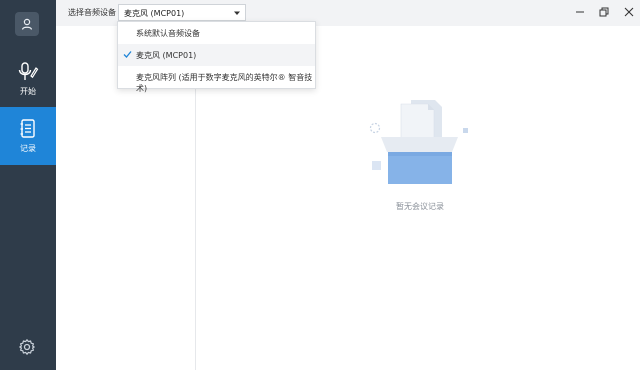  Describe the element at coordinates (27, 347) in the screenshot. I see `gear-icon` at that location.